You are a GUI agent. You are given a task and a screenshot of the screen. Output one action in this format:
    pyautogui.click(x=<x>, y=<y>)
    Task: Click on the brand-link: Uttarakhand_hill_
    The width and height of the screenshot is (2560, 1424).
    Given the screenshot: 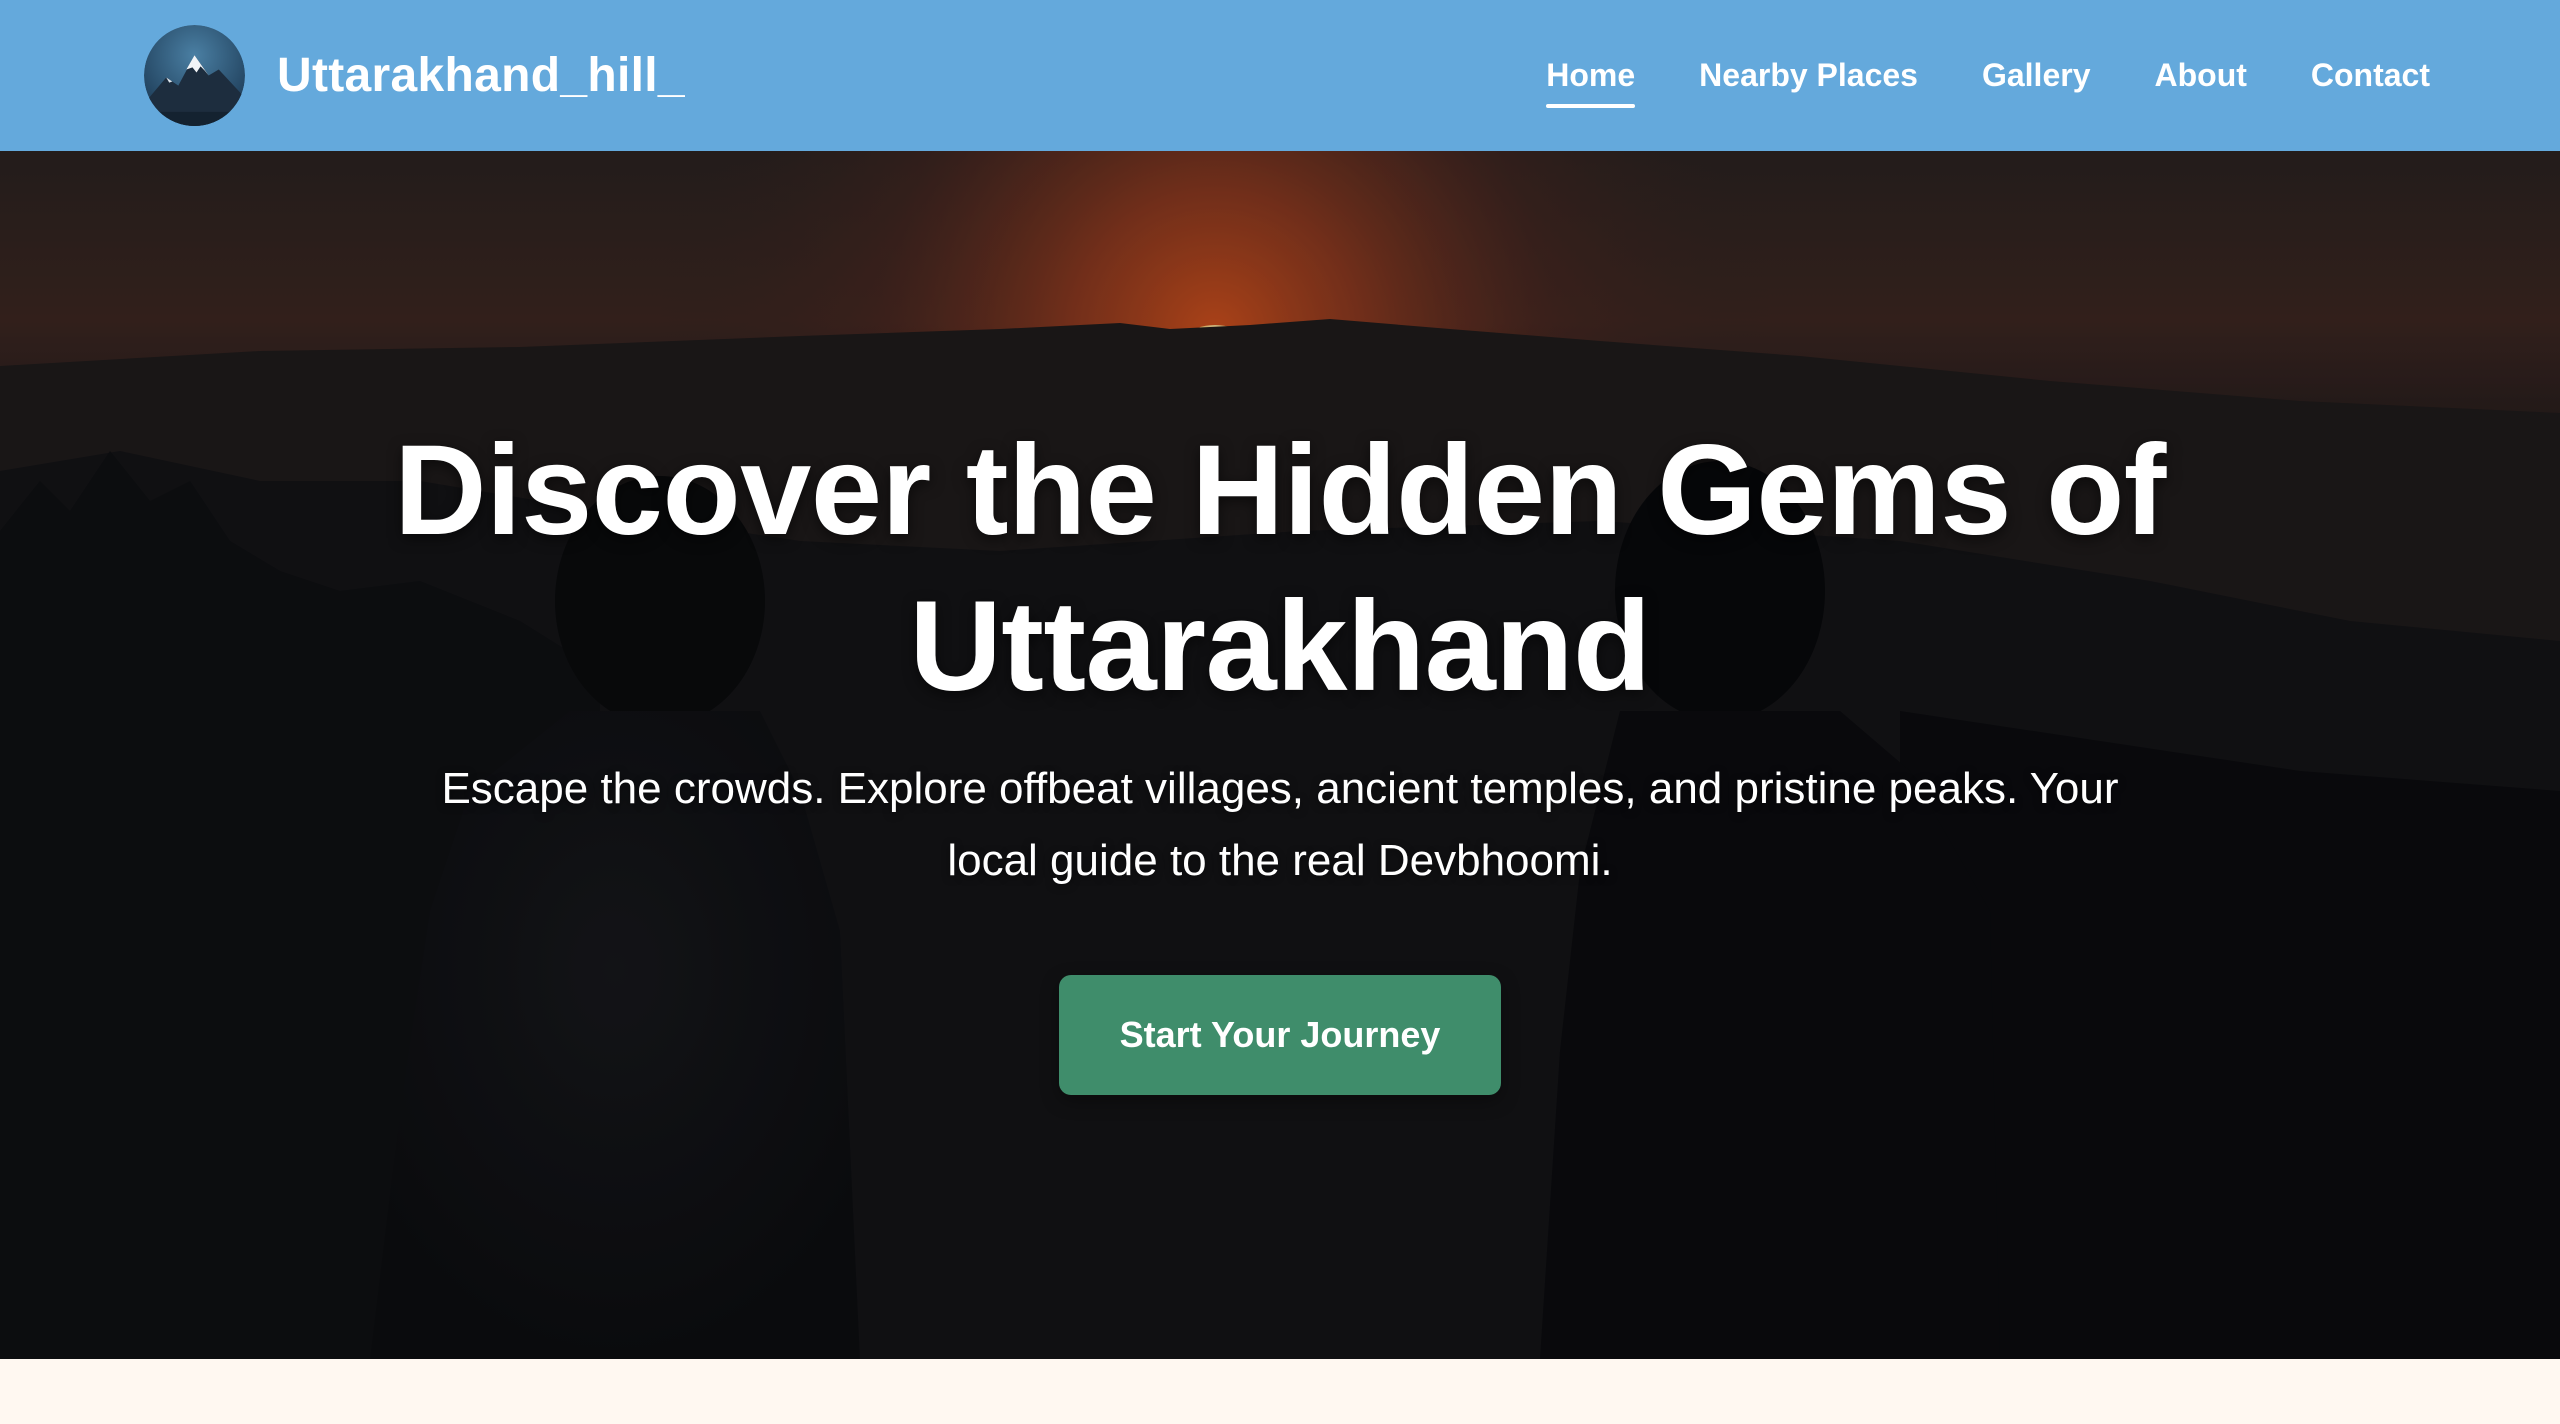 What is the action you would take?
    pyautogui.click(x=414, y=75)
    